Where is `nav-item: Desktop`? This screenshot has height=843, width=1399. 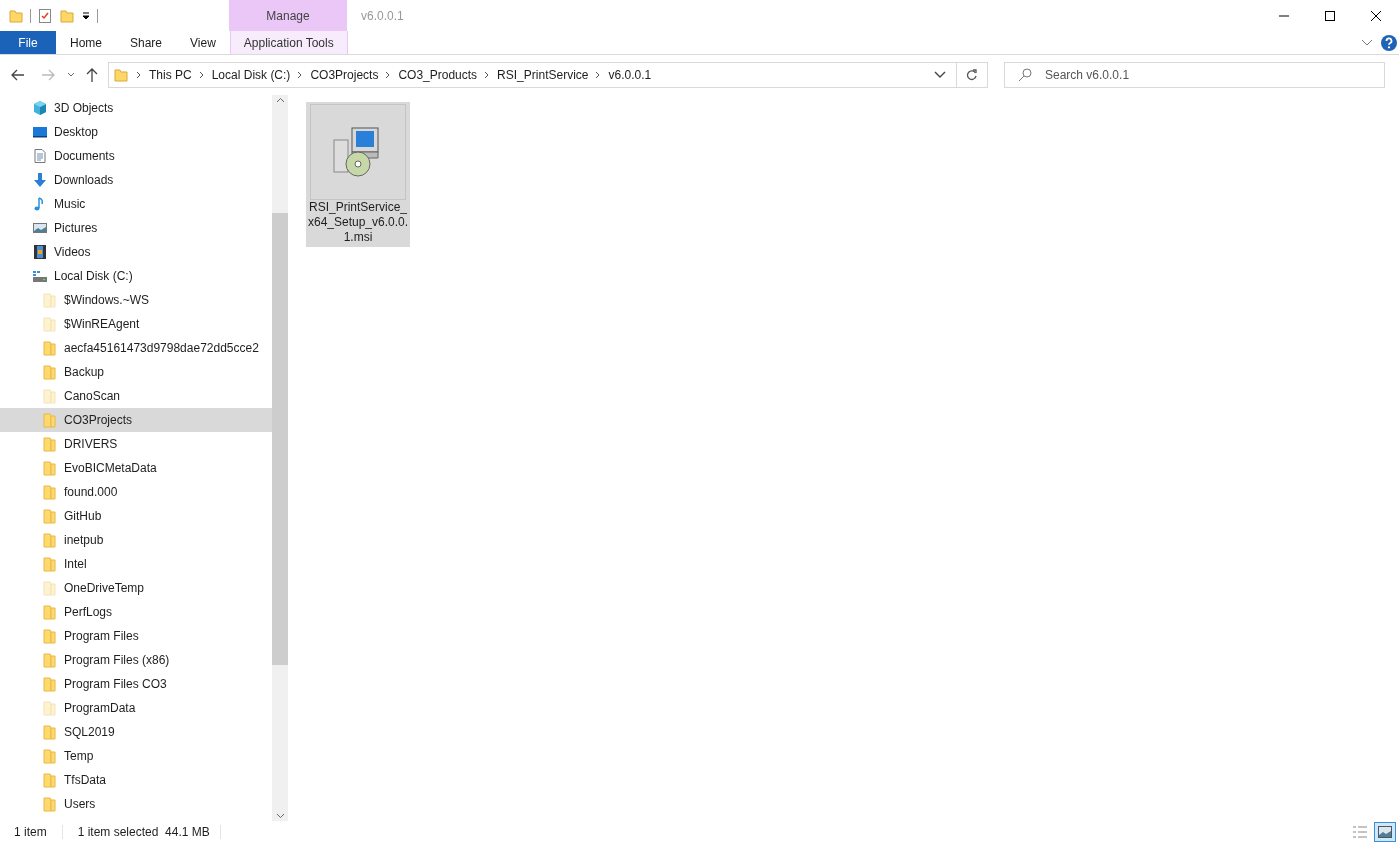
nav-item: Desktop is located at coordinates (136, 132).